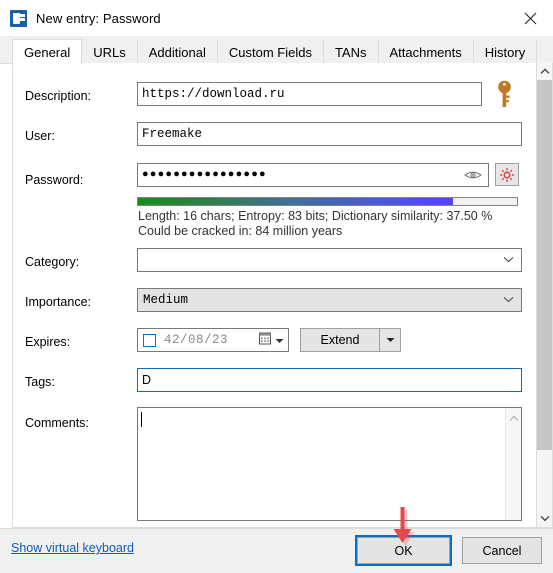 The width and height of the screenshot is (553, 573). Describe the element at coordinates (40, 382) in the screenshot. I see `tags-label: Tags:` at that location.